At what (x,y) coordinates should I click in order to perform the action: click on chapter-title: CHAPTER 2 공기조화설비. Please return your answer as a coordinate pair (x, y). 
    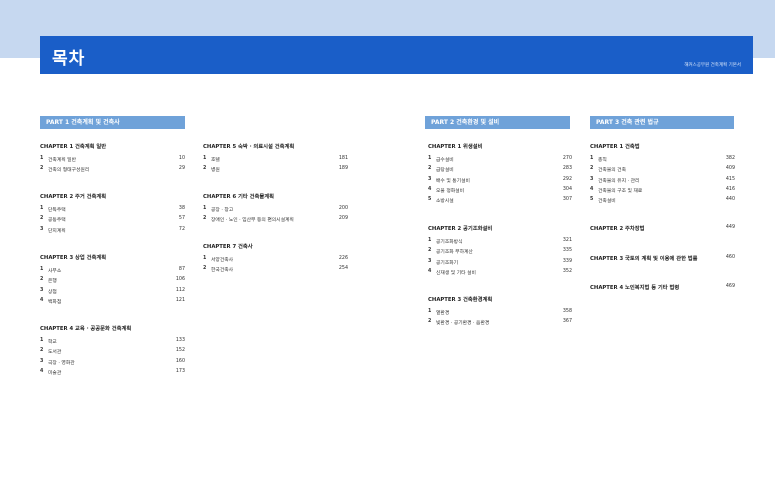
    Looking at the image, I should click on (500, 228).